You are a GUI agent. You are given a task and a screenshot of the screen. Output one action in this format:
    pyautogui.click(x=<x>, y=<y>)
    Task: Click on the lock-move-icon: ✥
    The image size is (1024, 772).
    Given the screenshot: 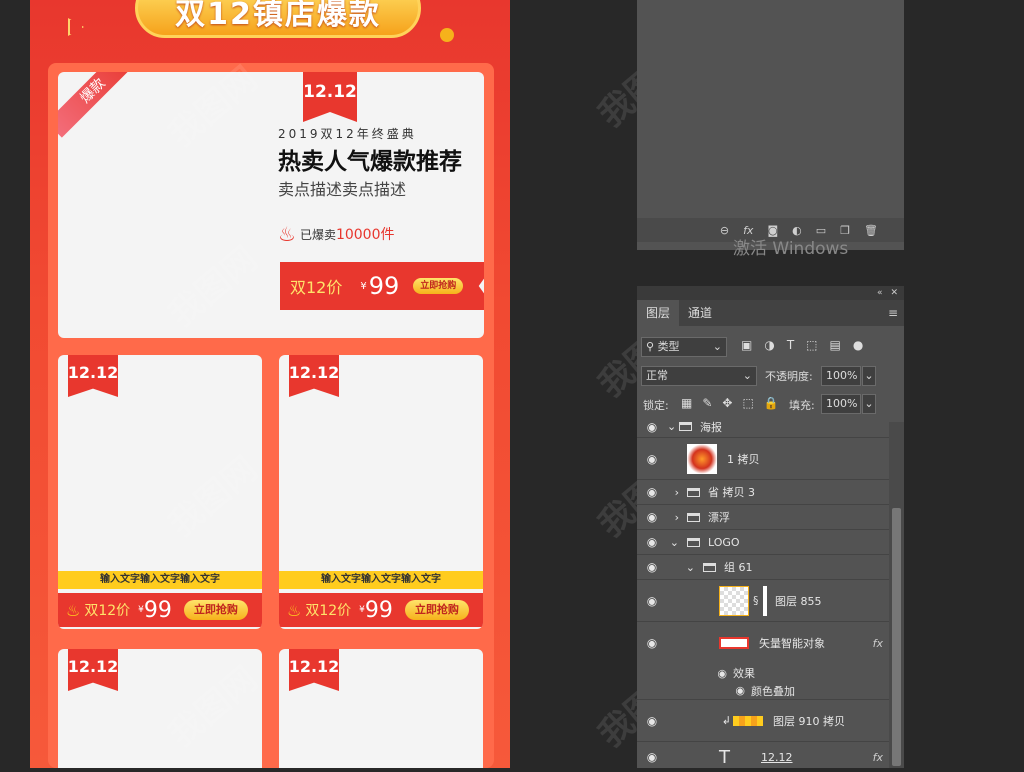 What is the action you would take?
    pyautogui.click(x=727, y=403)
    